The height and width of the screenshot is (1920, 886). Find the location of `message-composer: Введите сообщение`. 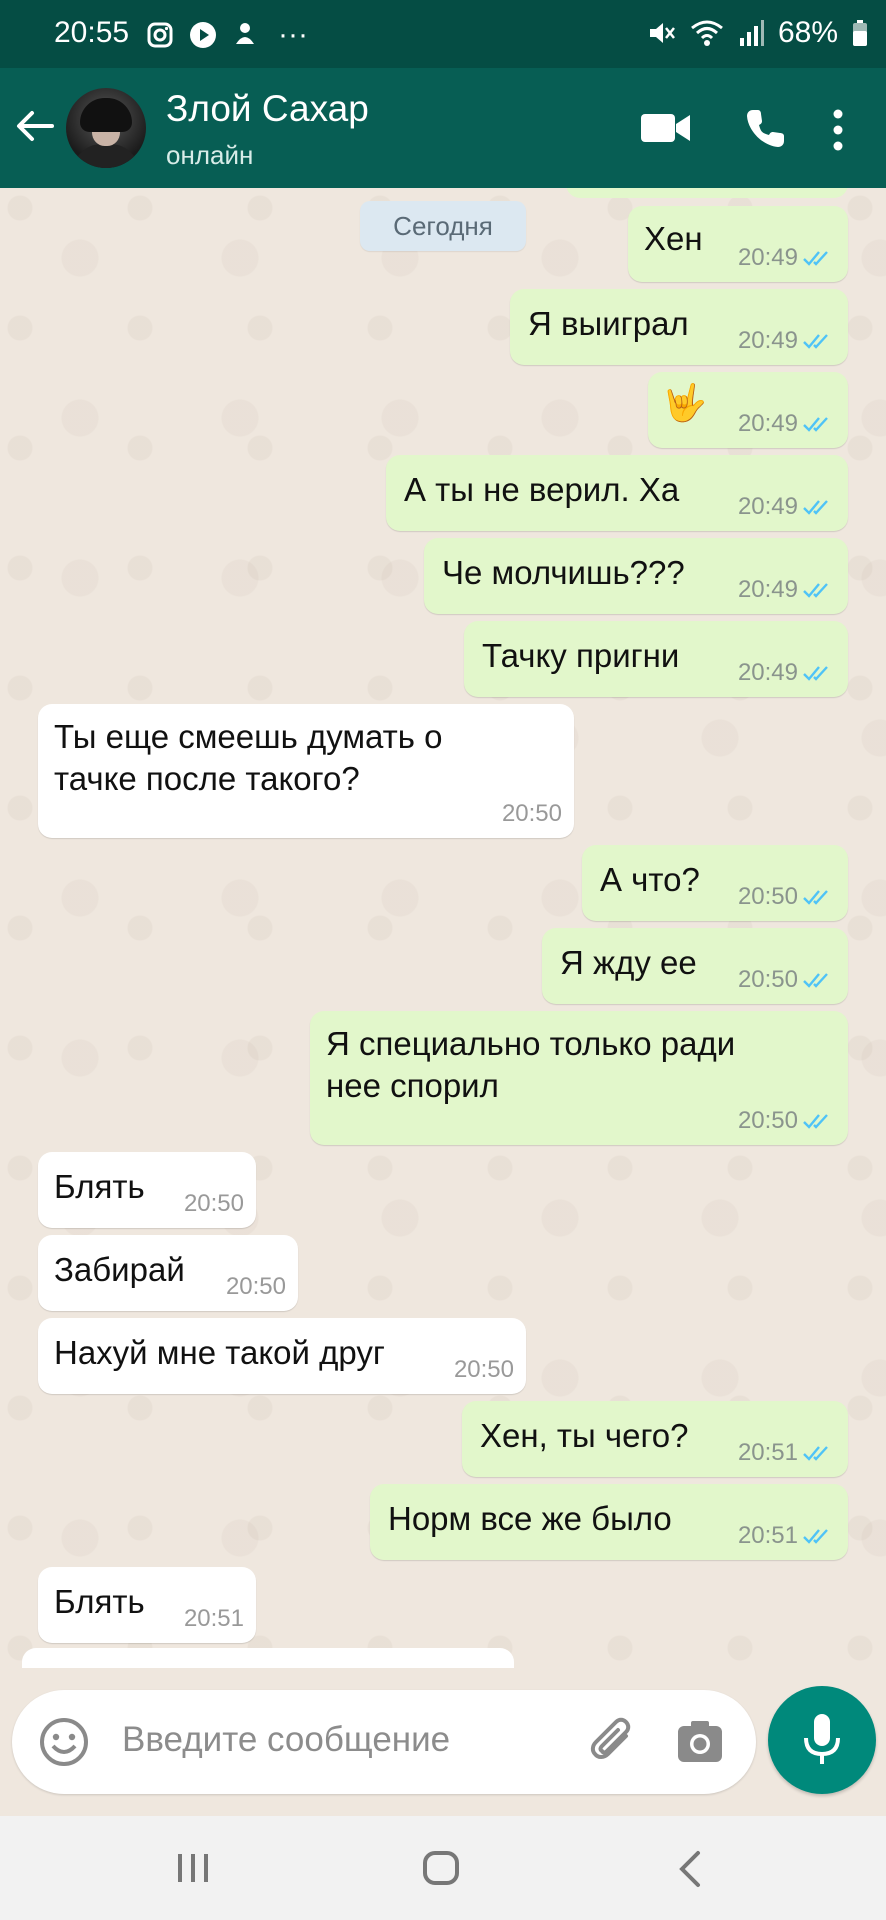

message-composer: Введите сообщение is located at coordinates (384, 1742).